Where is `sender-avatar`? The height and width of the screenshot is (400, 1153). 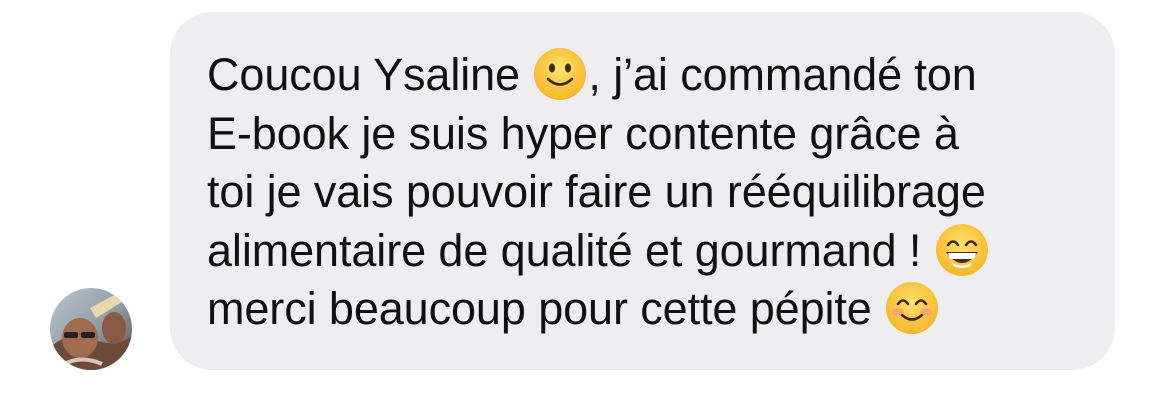
sender-avatar is located at coordinates (91, 329).